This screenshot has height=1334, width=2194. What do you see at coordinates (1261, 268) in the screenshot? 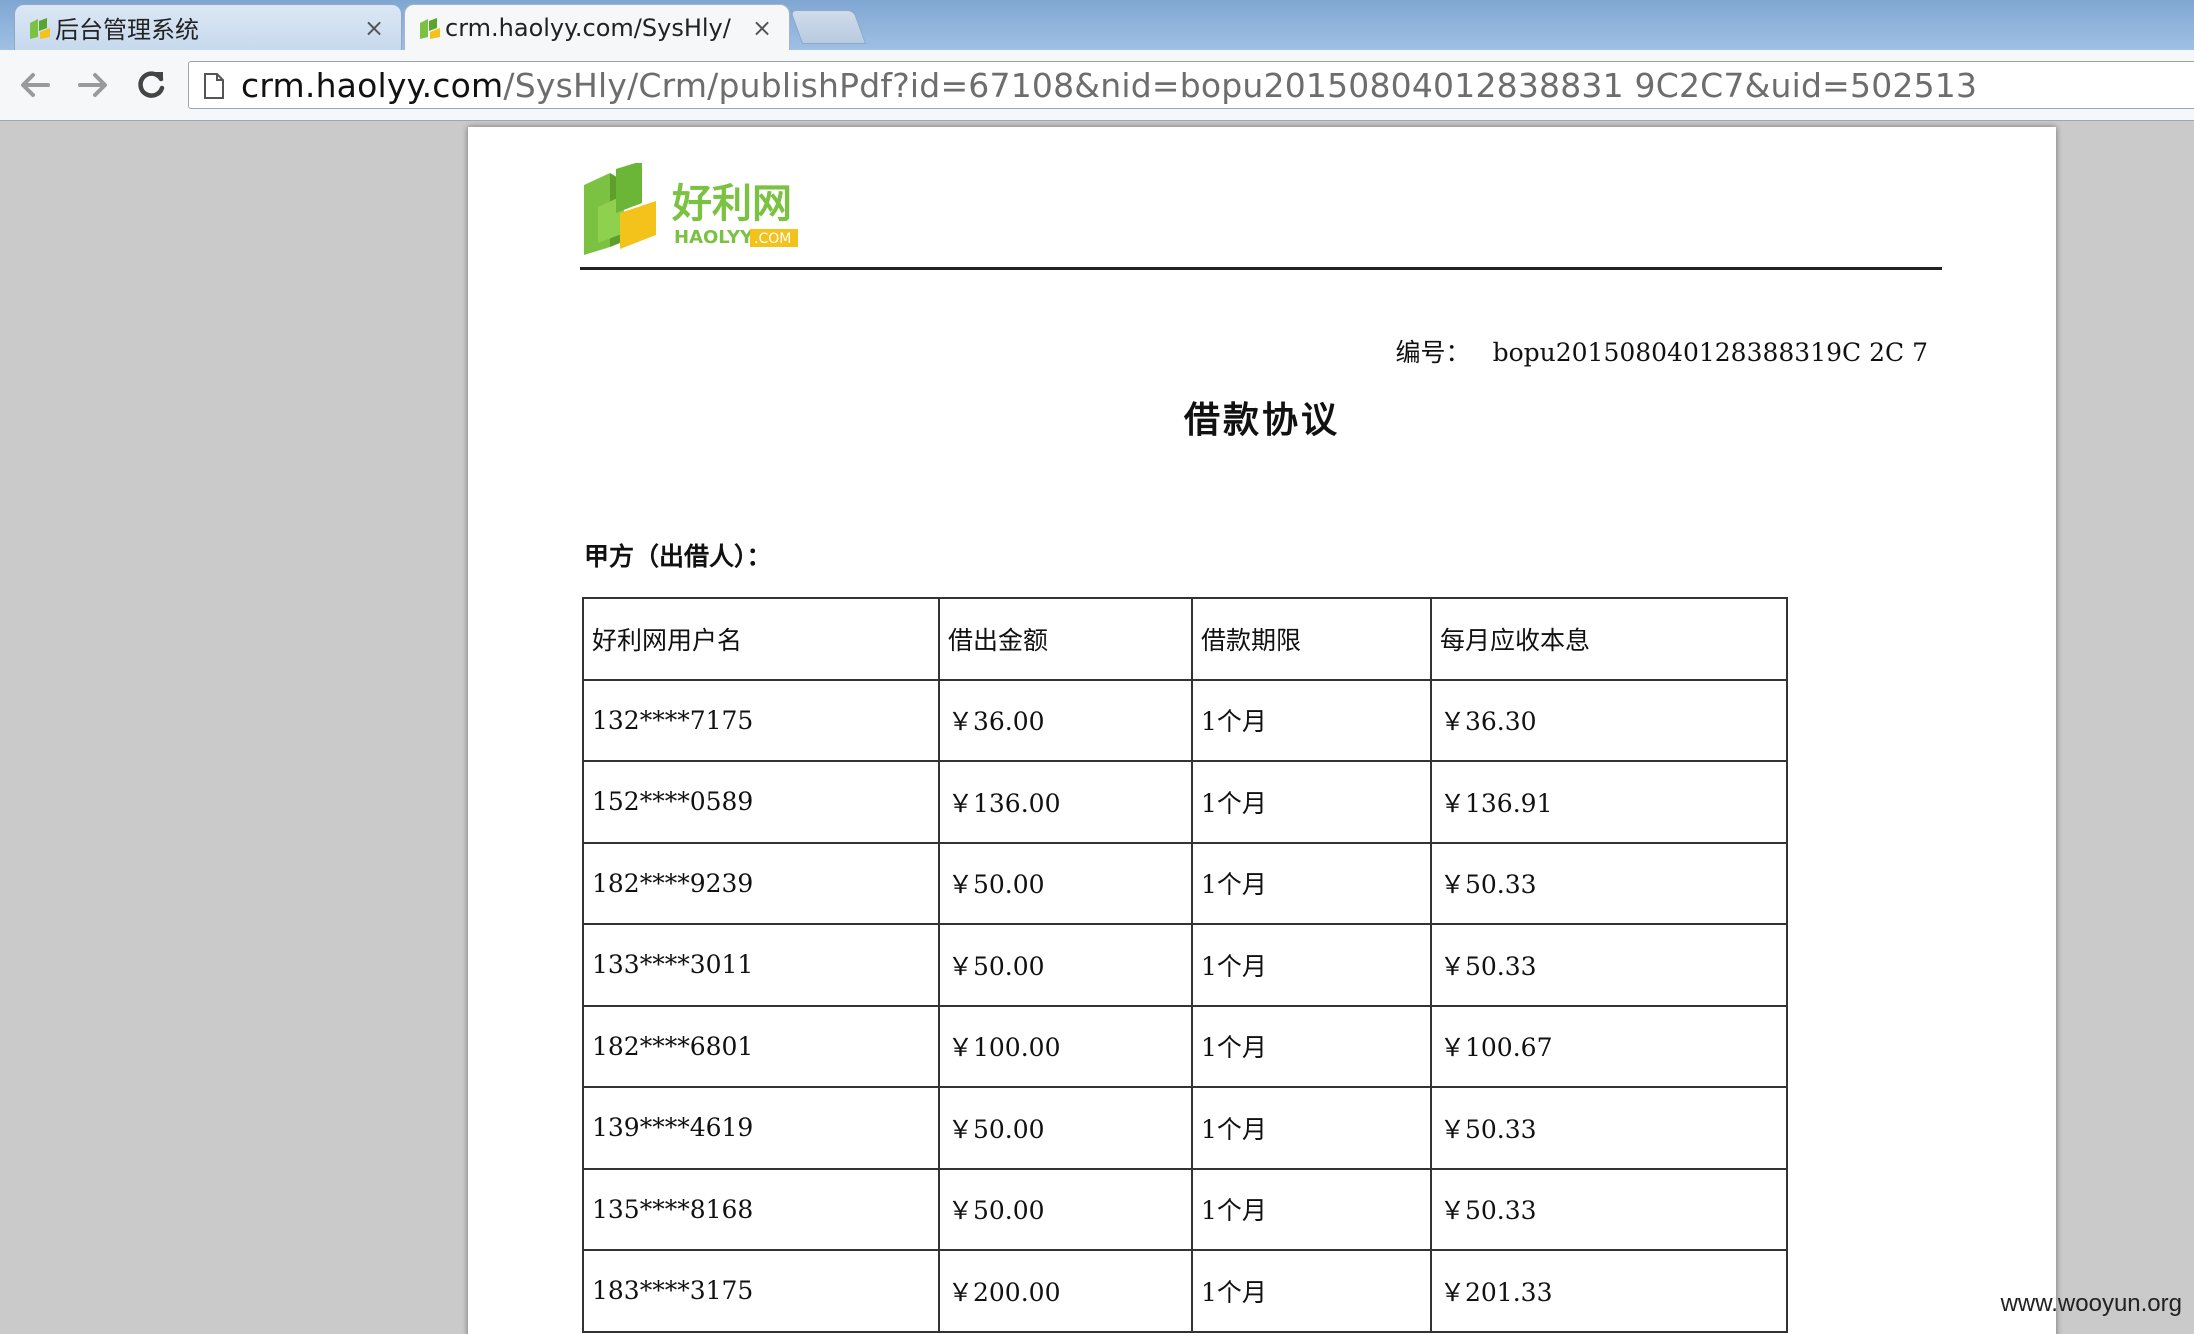
I see `header-divider` at bounding box center [1261, 268].